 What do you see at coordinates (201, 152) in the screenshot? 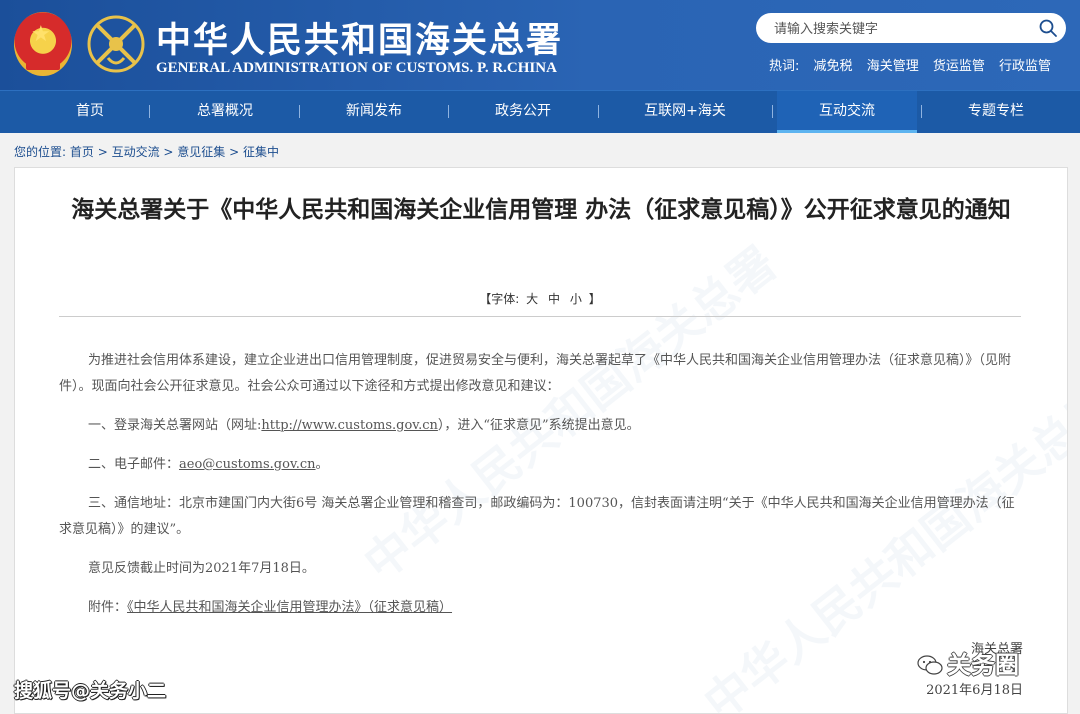
I see `breadcrumb-item-consultation: 意见征集` at bounding box center [201, 152].